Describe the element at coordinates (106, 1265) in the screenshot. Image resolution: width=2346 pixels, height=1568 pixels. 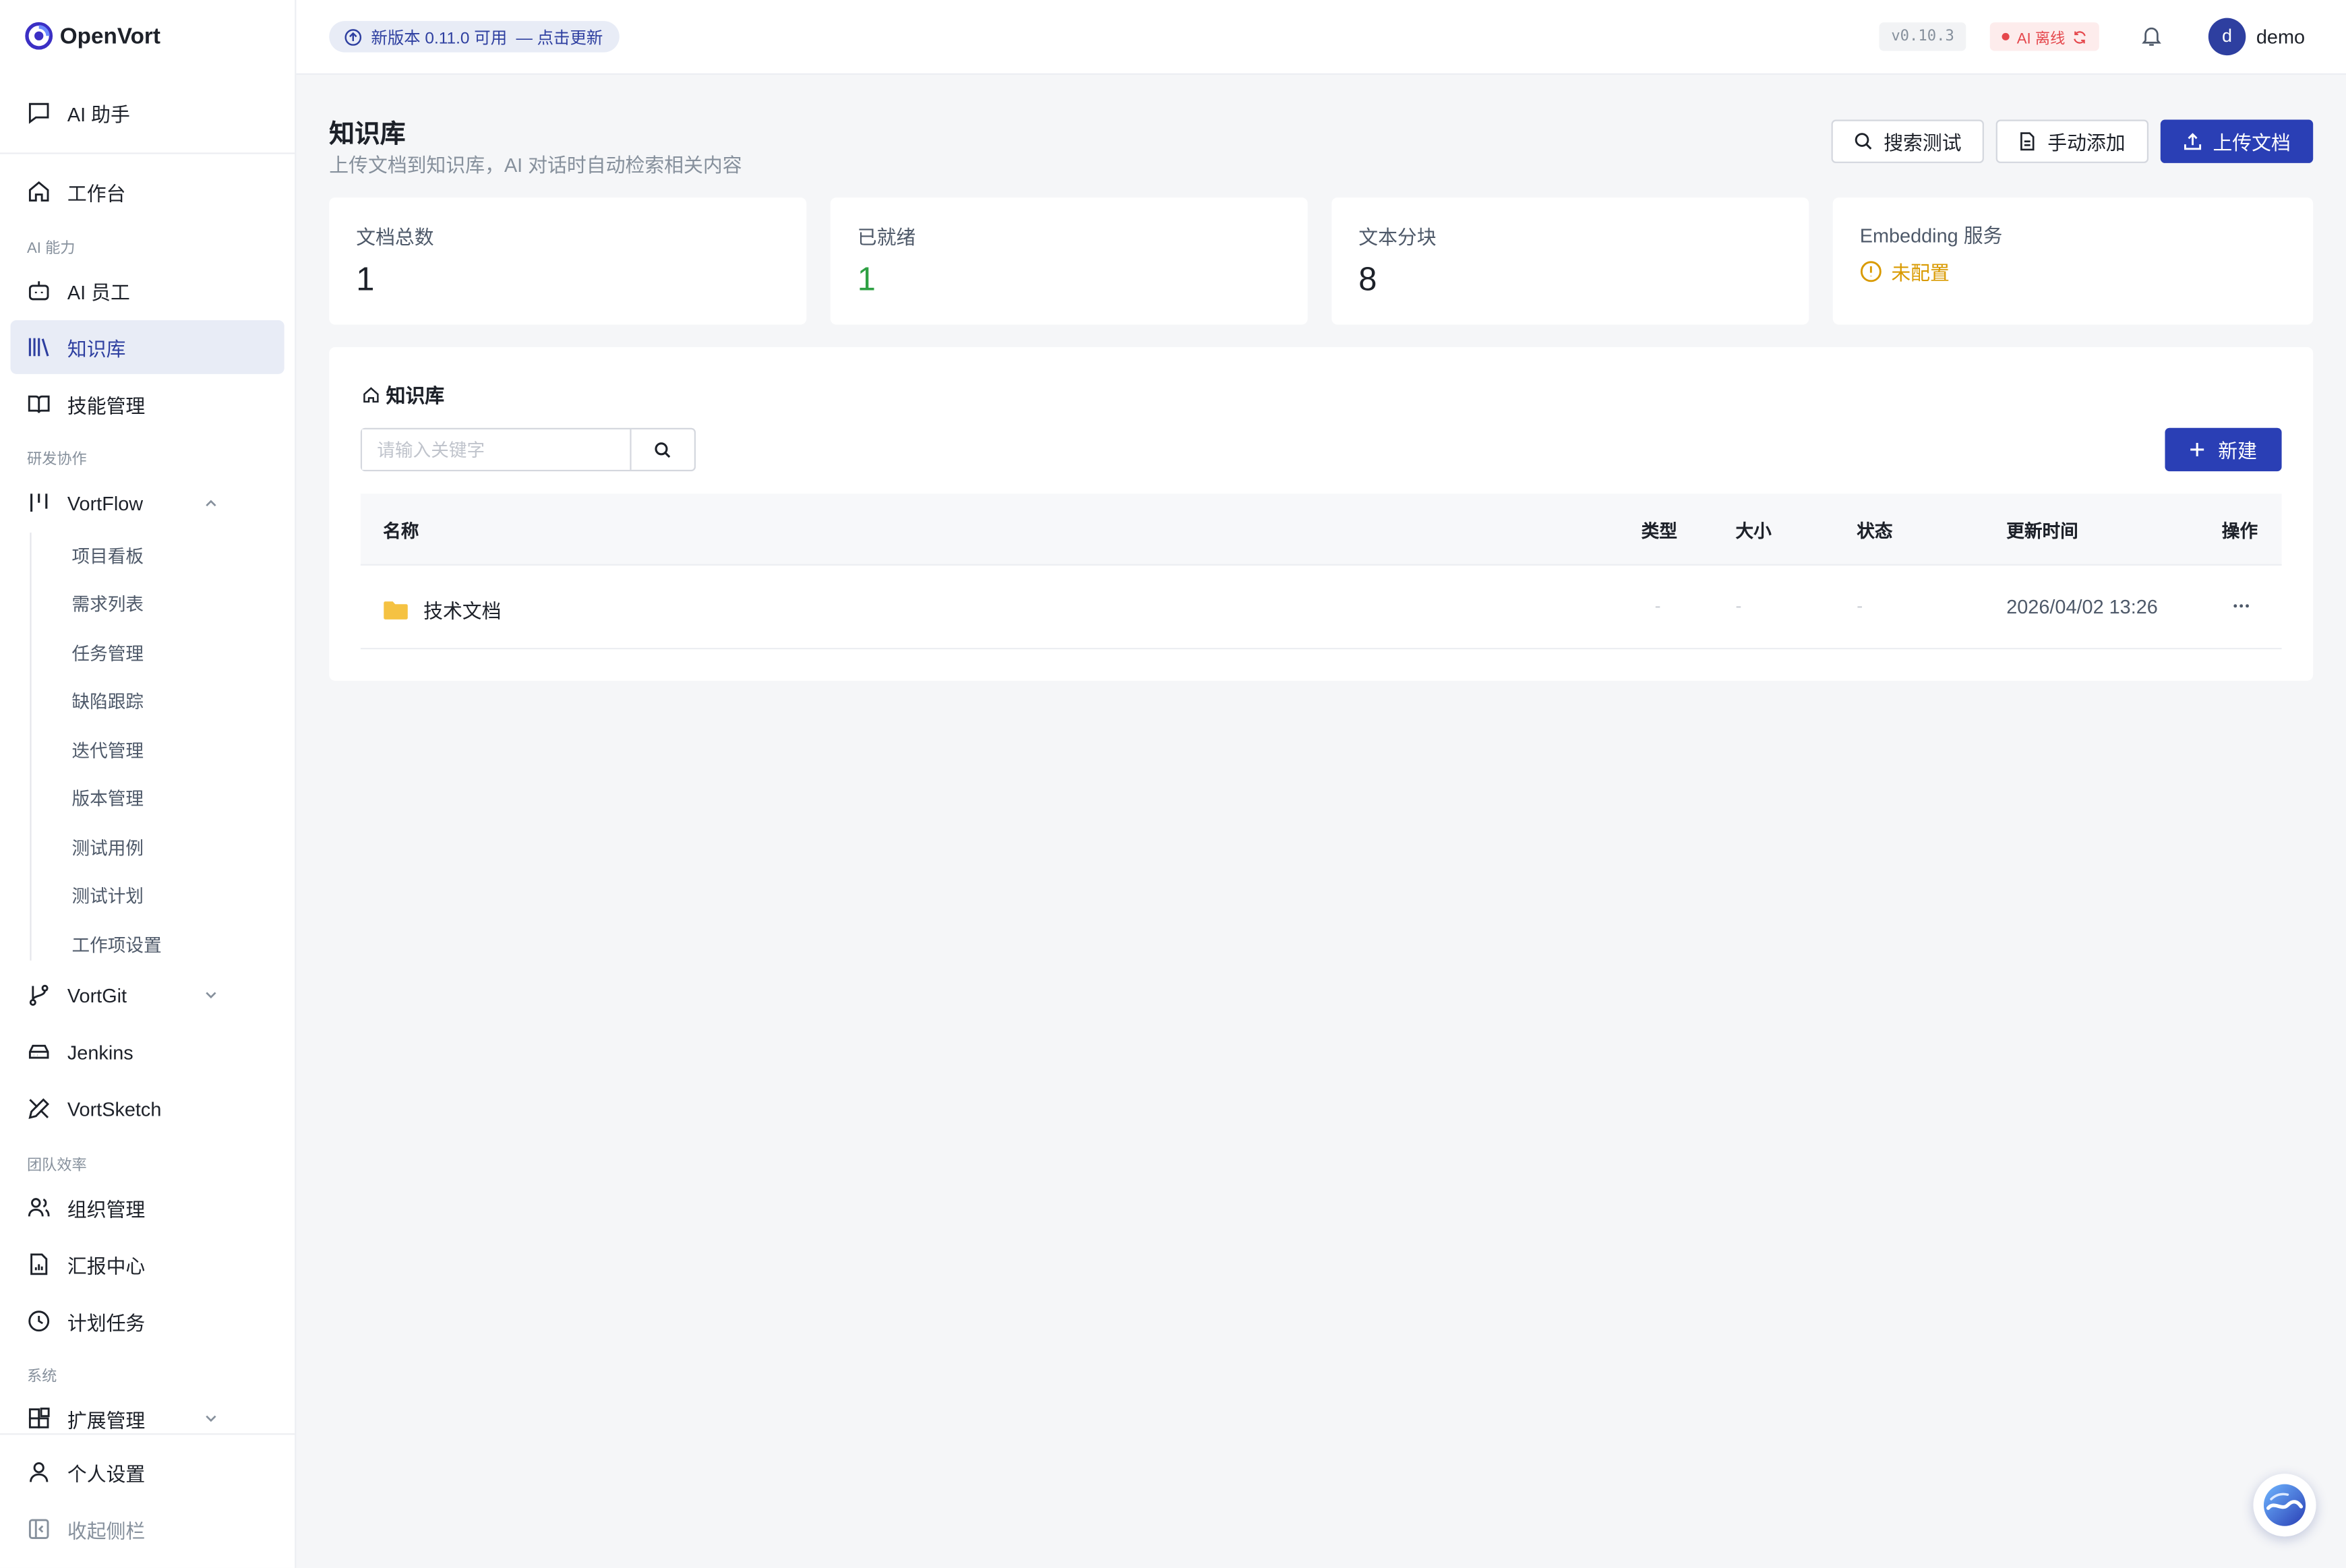
I see `sidebar-item-label: 汇报中心` at that location.